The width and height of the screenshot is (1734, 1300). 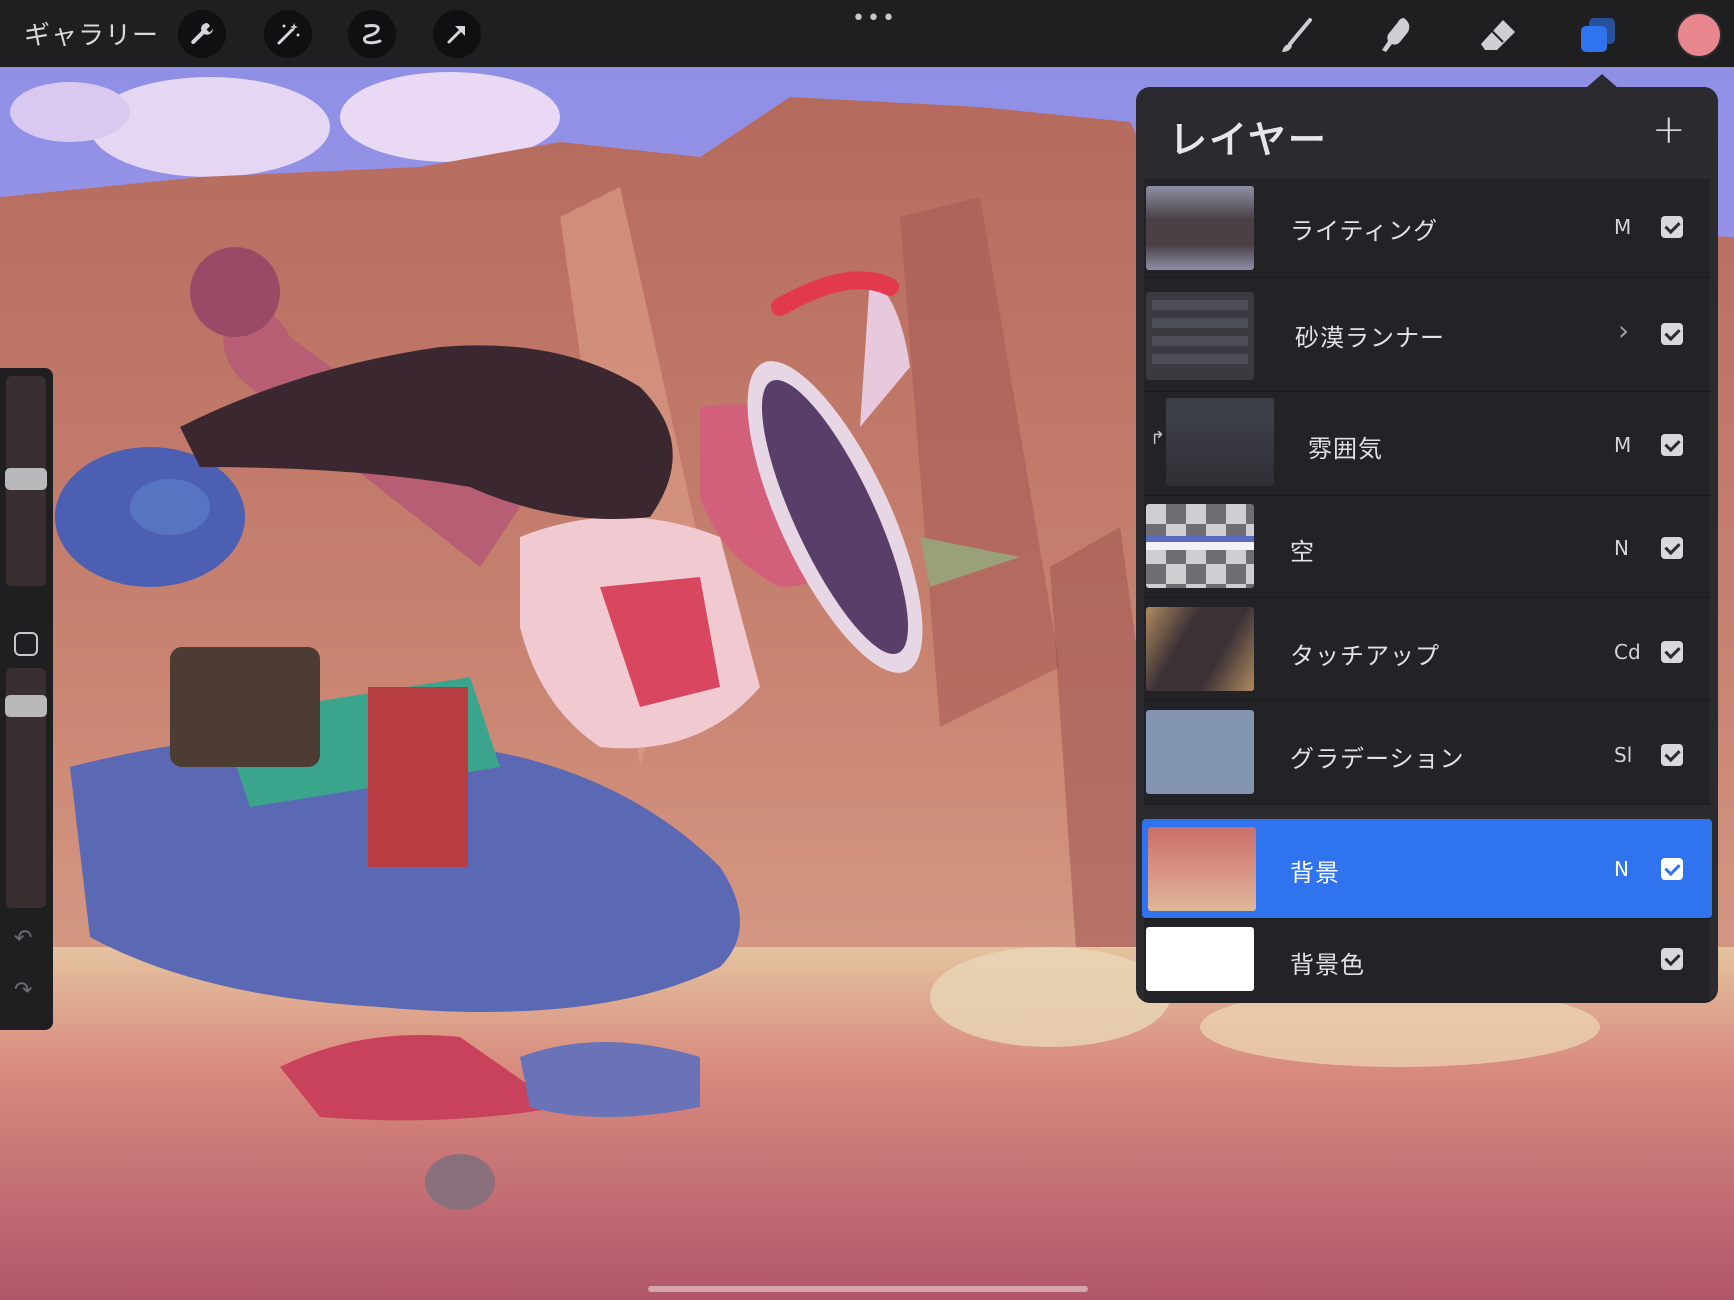 I want to click on opacity-thumb, so click(x=26, y=706).